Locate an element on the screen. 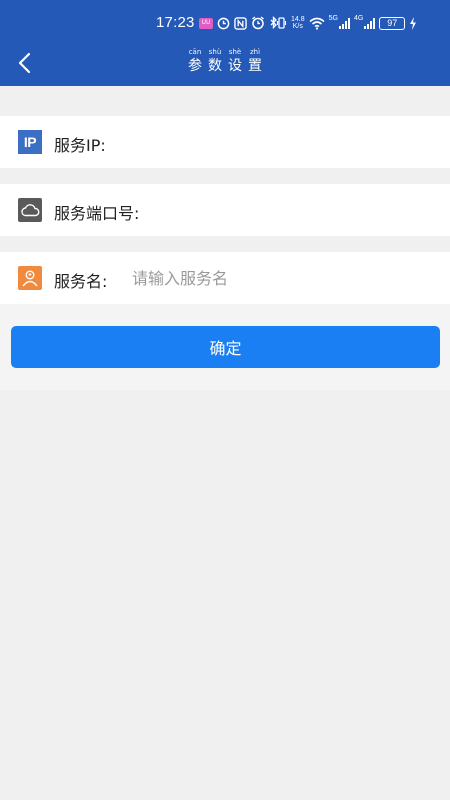 This screenshot has width=450, height=800. server-port-row: 服务端口号: is located at coordinates (225, 210).